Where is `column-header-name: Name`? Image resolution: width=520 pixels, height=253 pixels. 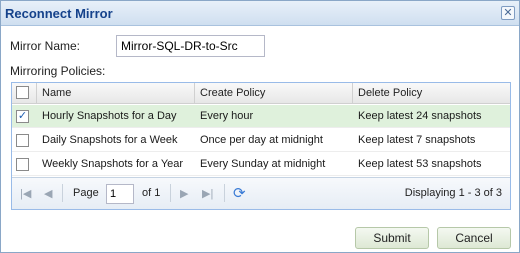
column-header-name: Name is located at coordinates (116, 93).